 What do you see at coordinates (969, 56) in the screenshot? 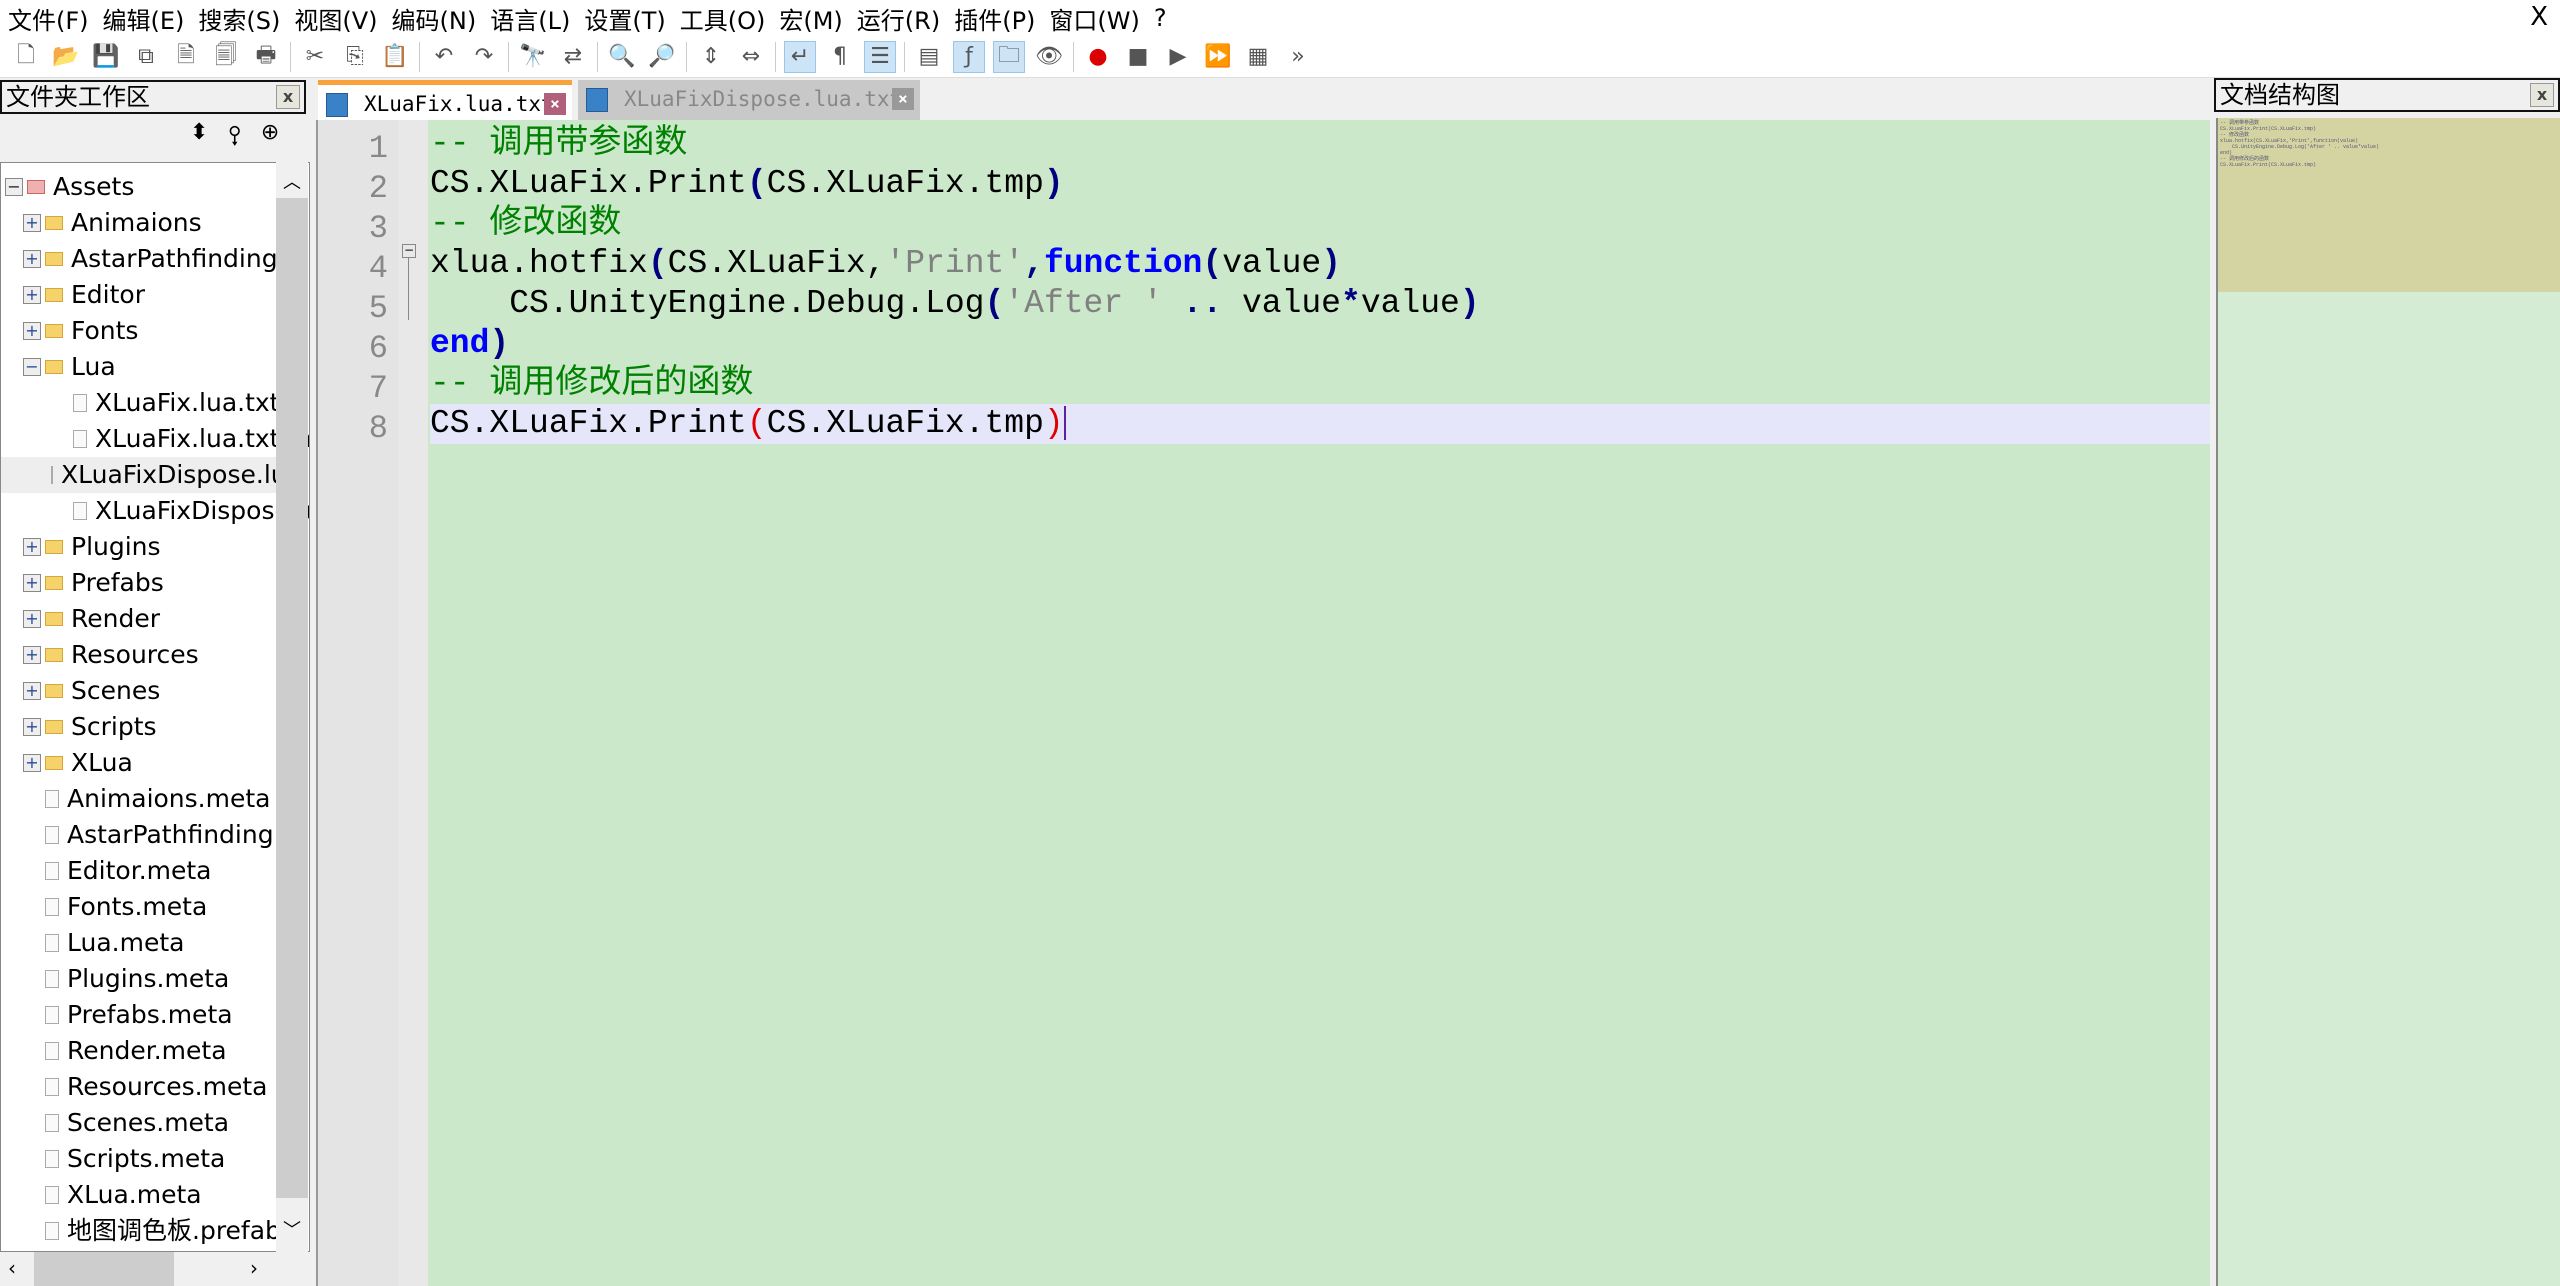
I see `function-list-icon: ƒ` at bounding box center [969, 56].